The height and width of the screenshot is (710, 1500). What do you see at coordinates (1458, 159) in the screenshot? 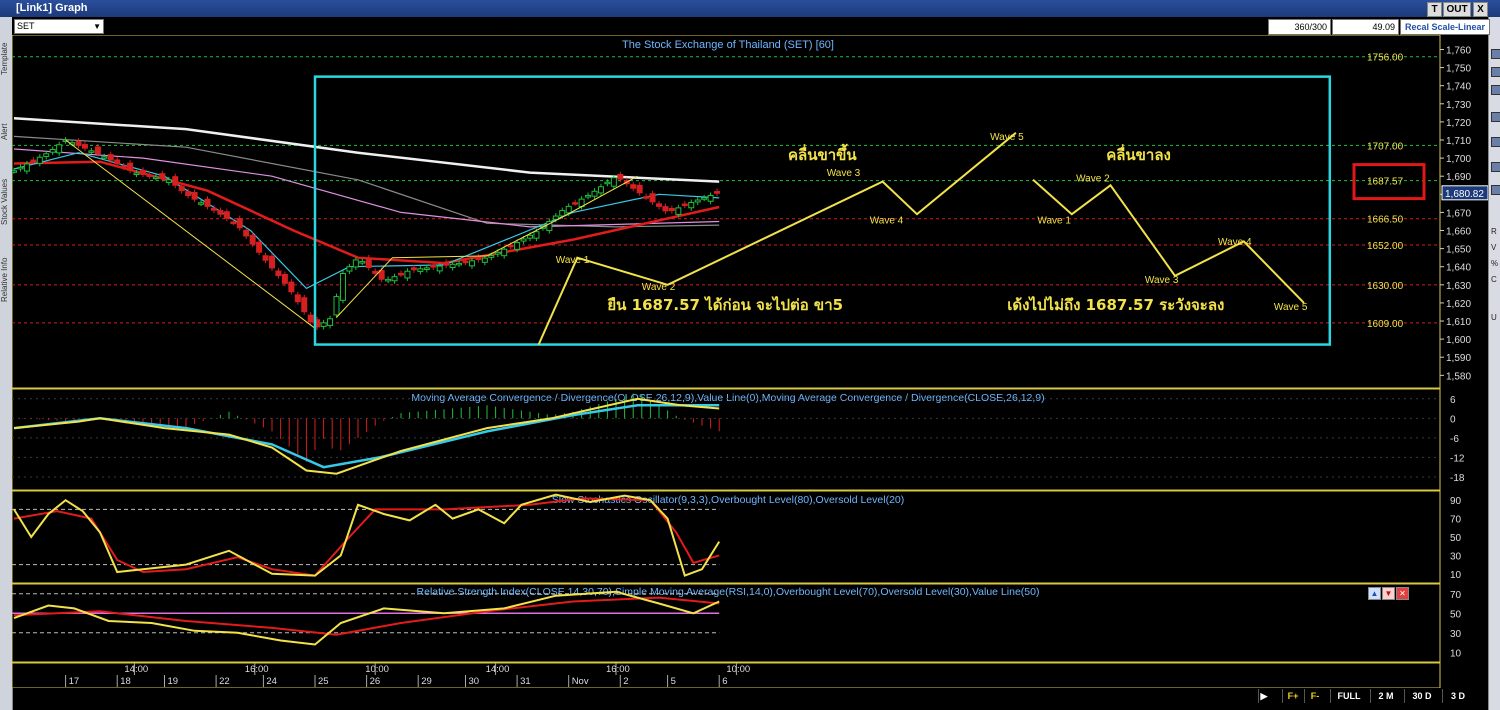
I see `y-tick-label: 1,700` at bounding box center [1458, 159].